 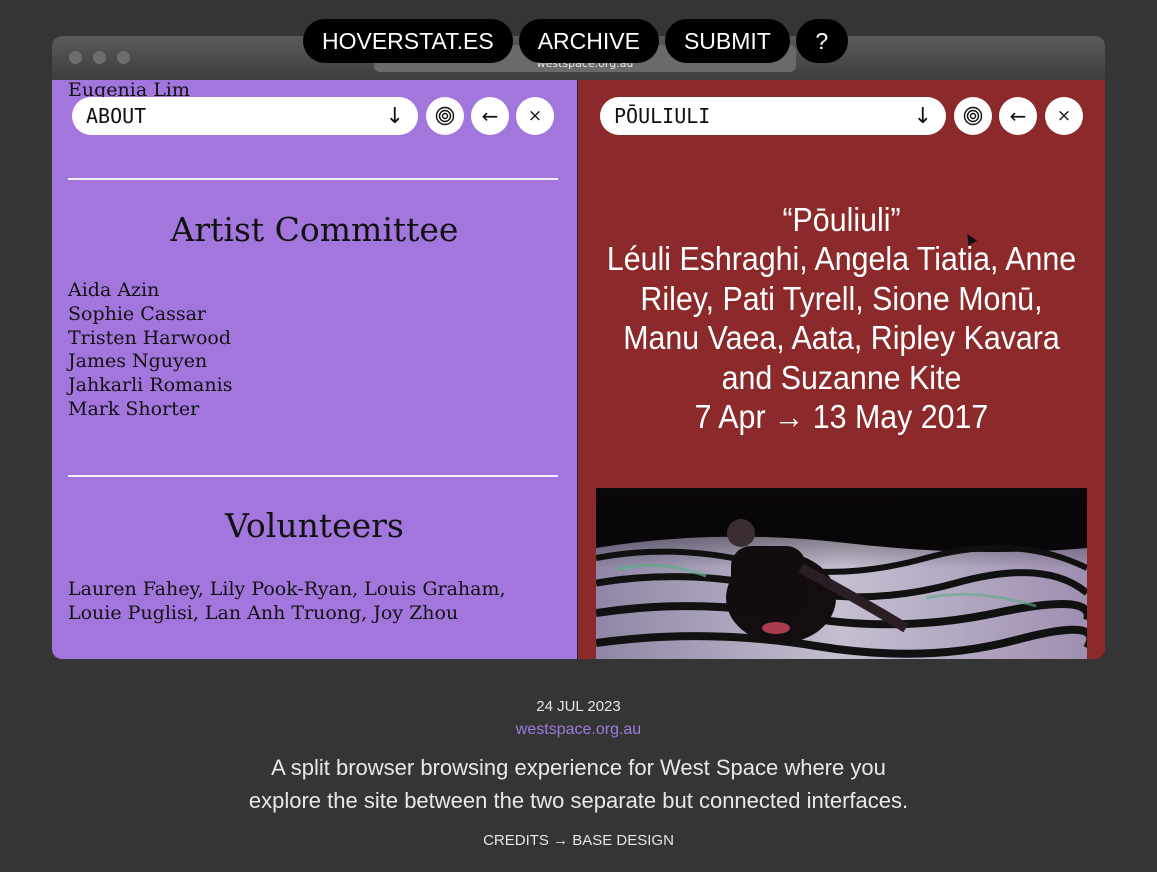 I want to click on committee-member: Aida Azin, so click(x=114, y=290).